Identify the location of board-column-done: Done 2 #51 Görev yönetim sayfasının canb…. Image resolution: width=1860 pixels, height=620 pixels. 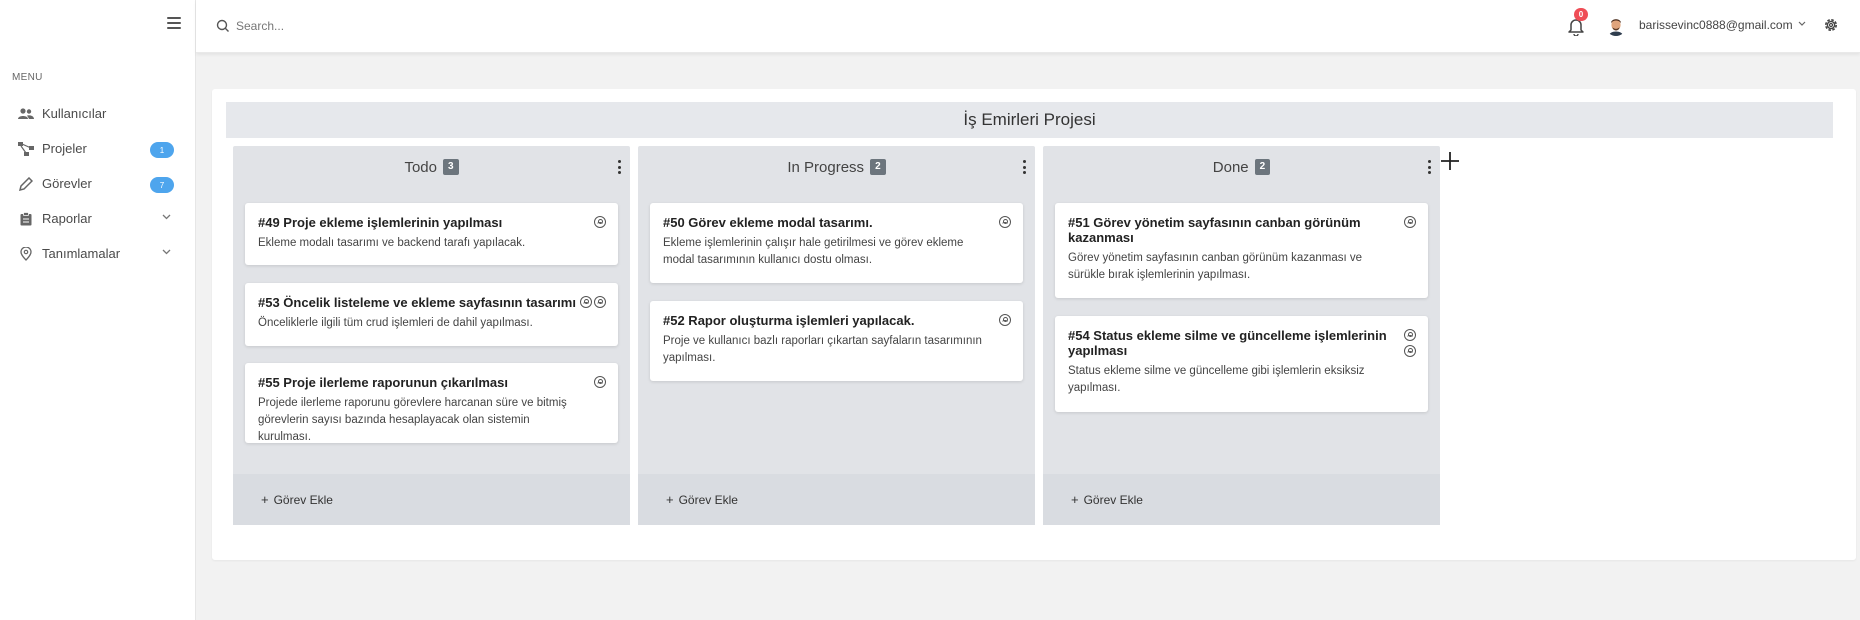
(1241, 335).